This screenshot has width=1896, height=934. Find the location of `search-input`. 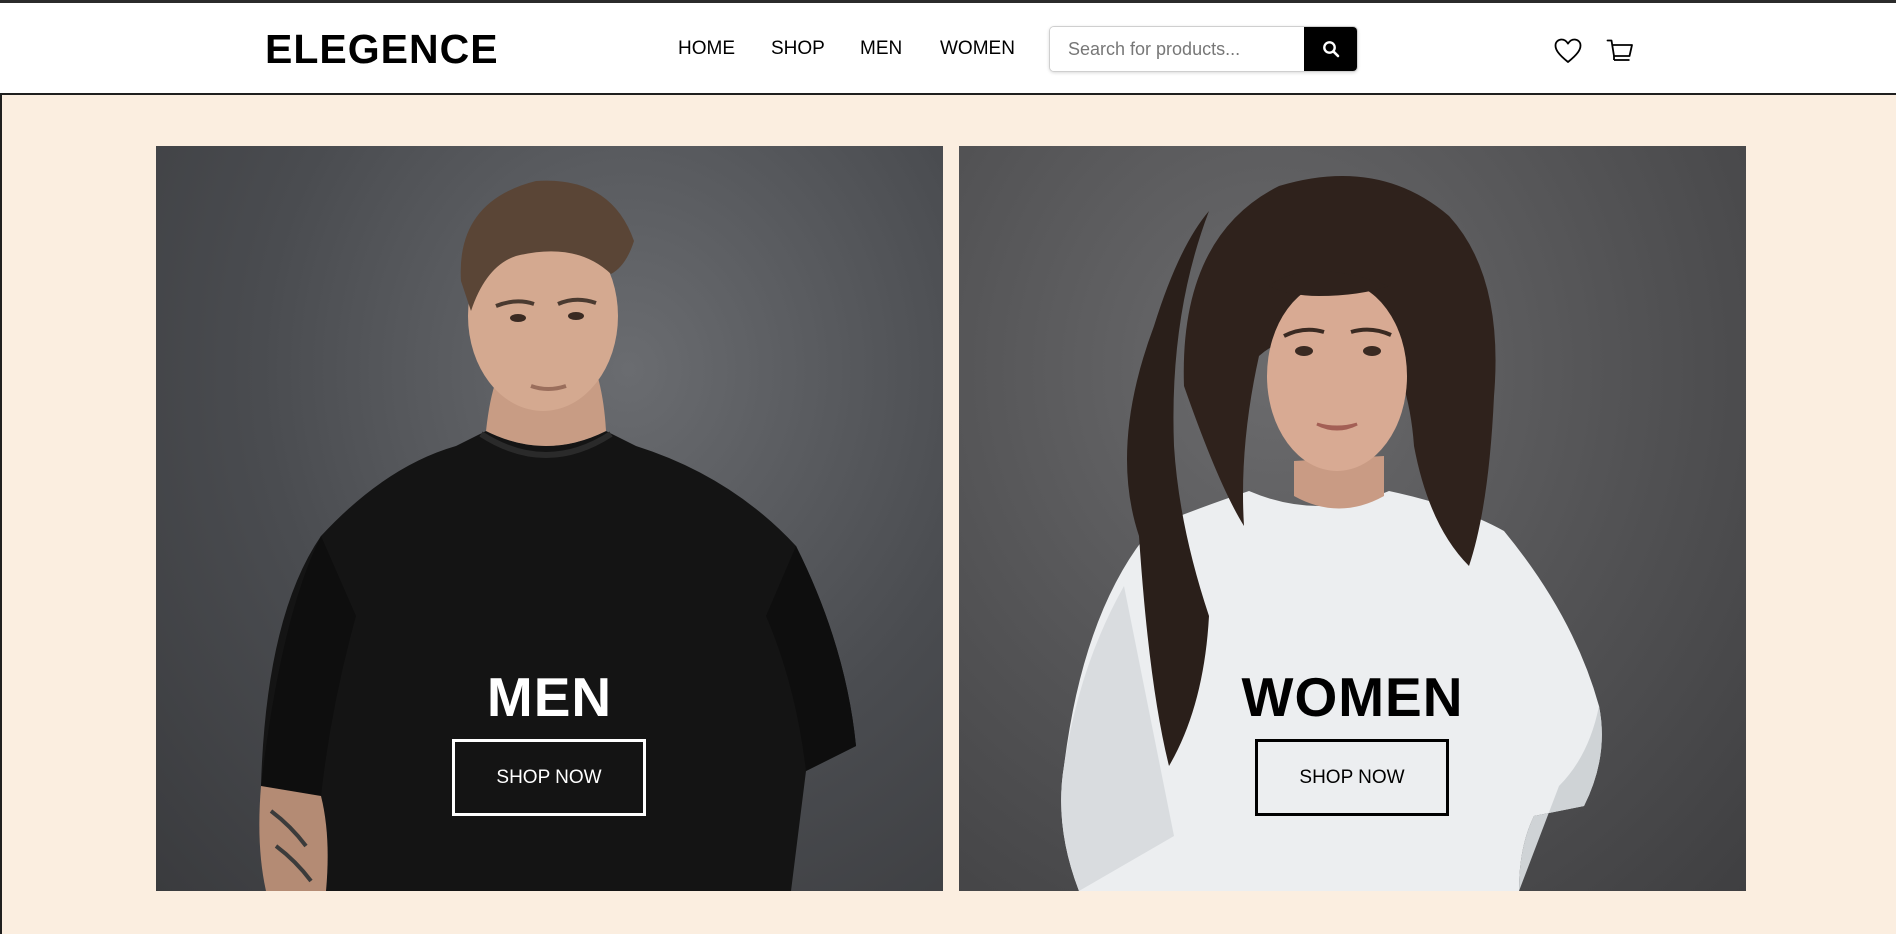

search-input is located at coordinates (1177, 49).